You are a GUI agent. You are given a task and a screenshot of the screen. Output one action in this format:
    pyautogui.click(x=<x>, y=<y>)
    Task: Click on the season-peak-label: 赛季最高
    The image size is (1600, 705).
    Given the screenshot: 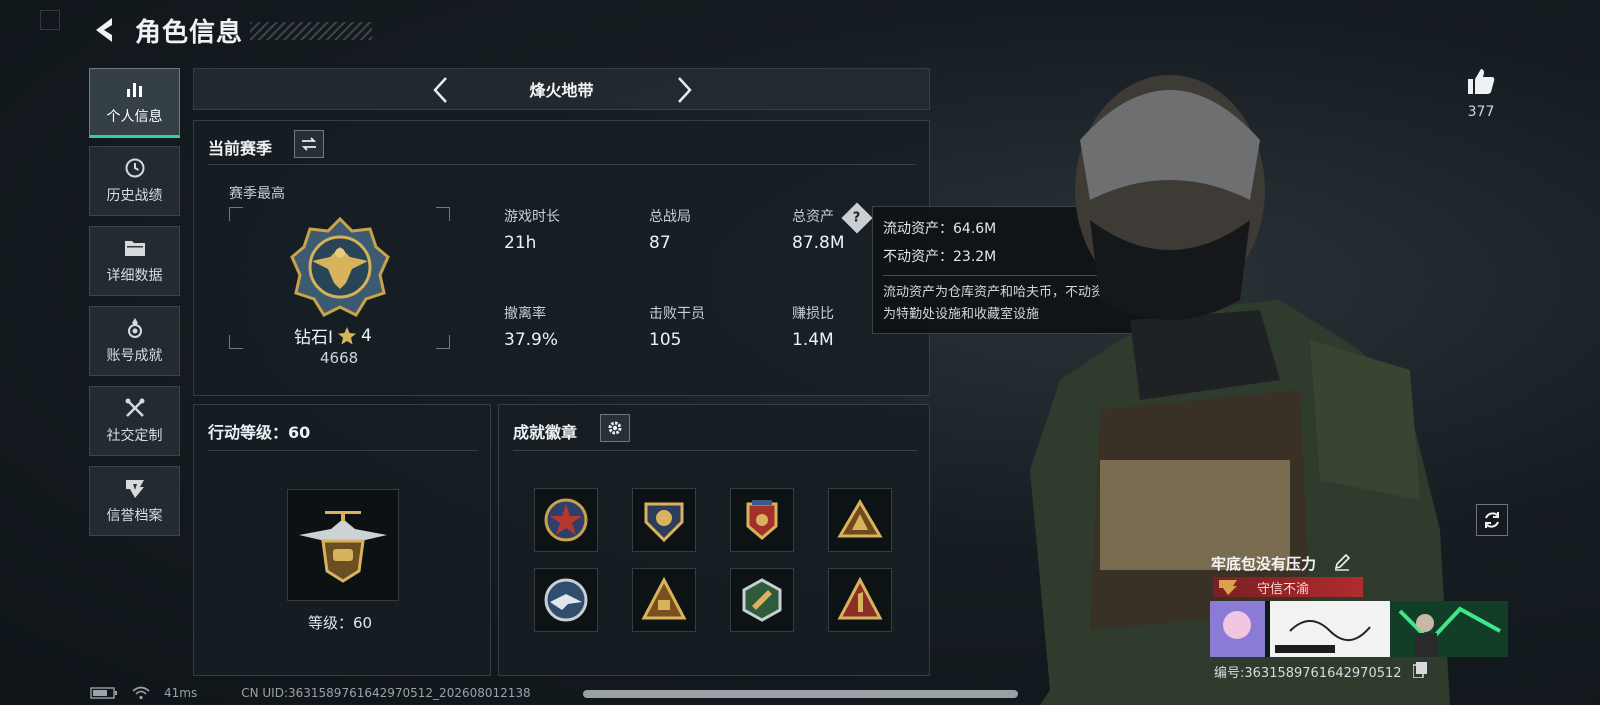 What is the action you would take?
    pyautogui.click(x=257, y=194)
    